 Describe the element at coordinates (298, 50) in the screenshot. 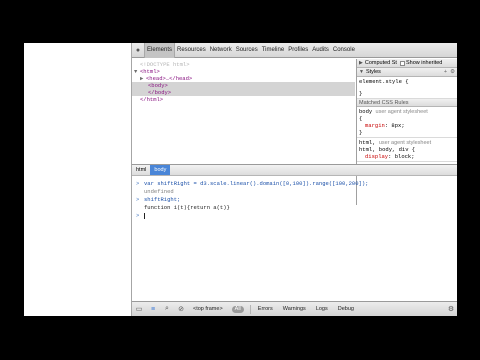

I see `tab-profiles: Profiles` at that location.